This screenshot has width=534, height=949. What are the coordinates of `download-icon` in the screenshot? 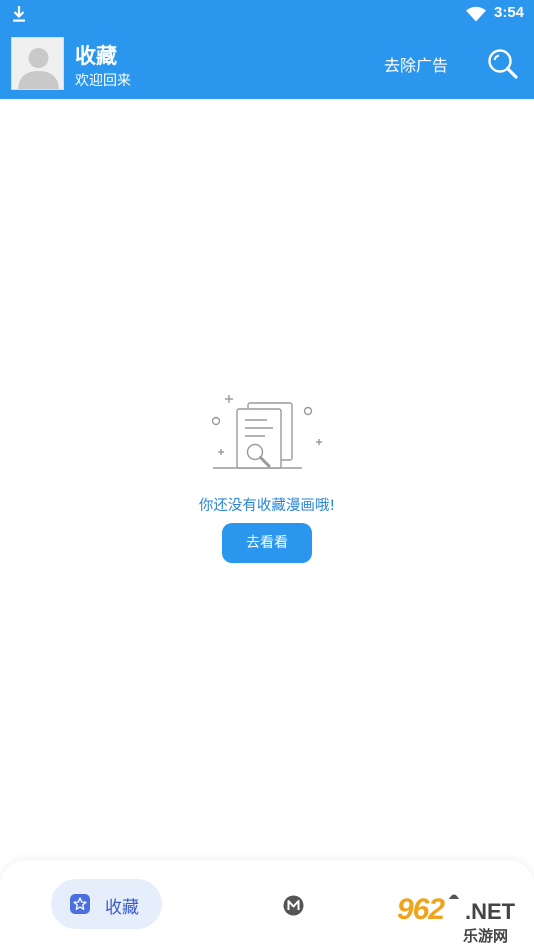 It's located at (19, 14).